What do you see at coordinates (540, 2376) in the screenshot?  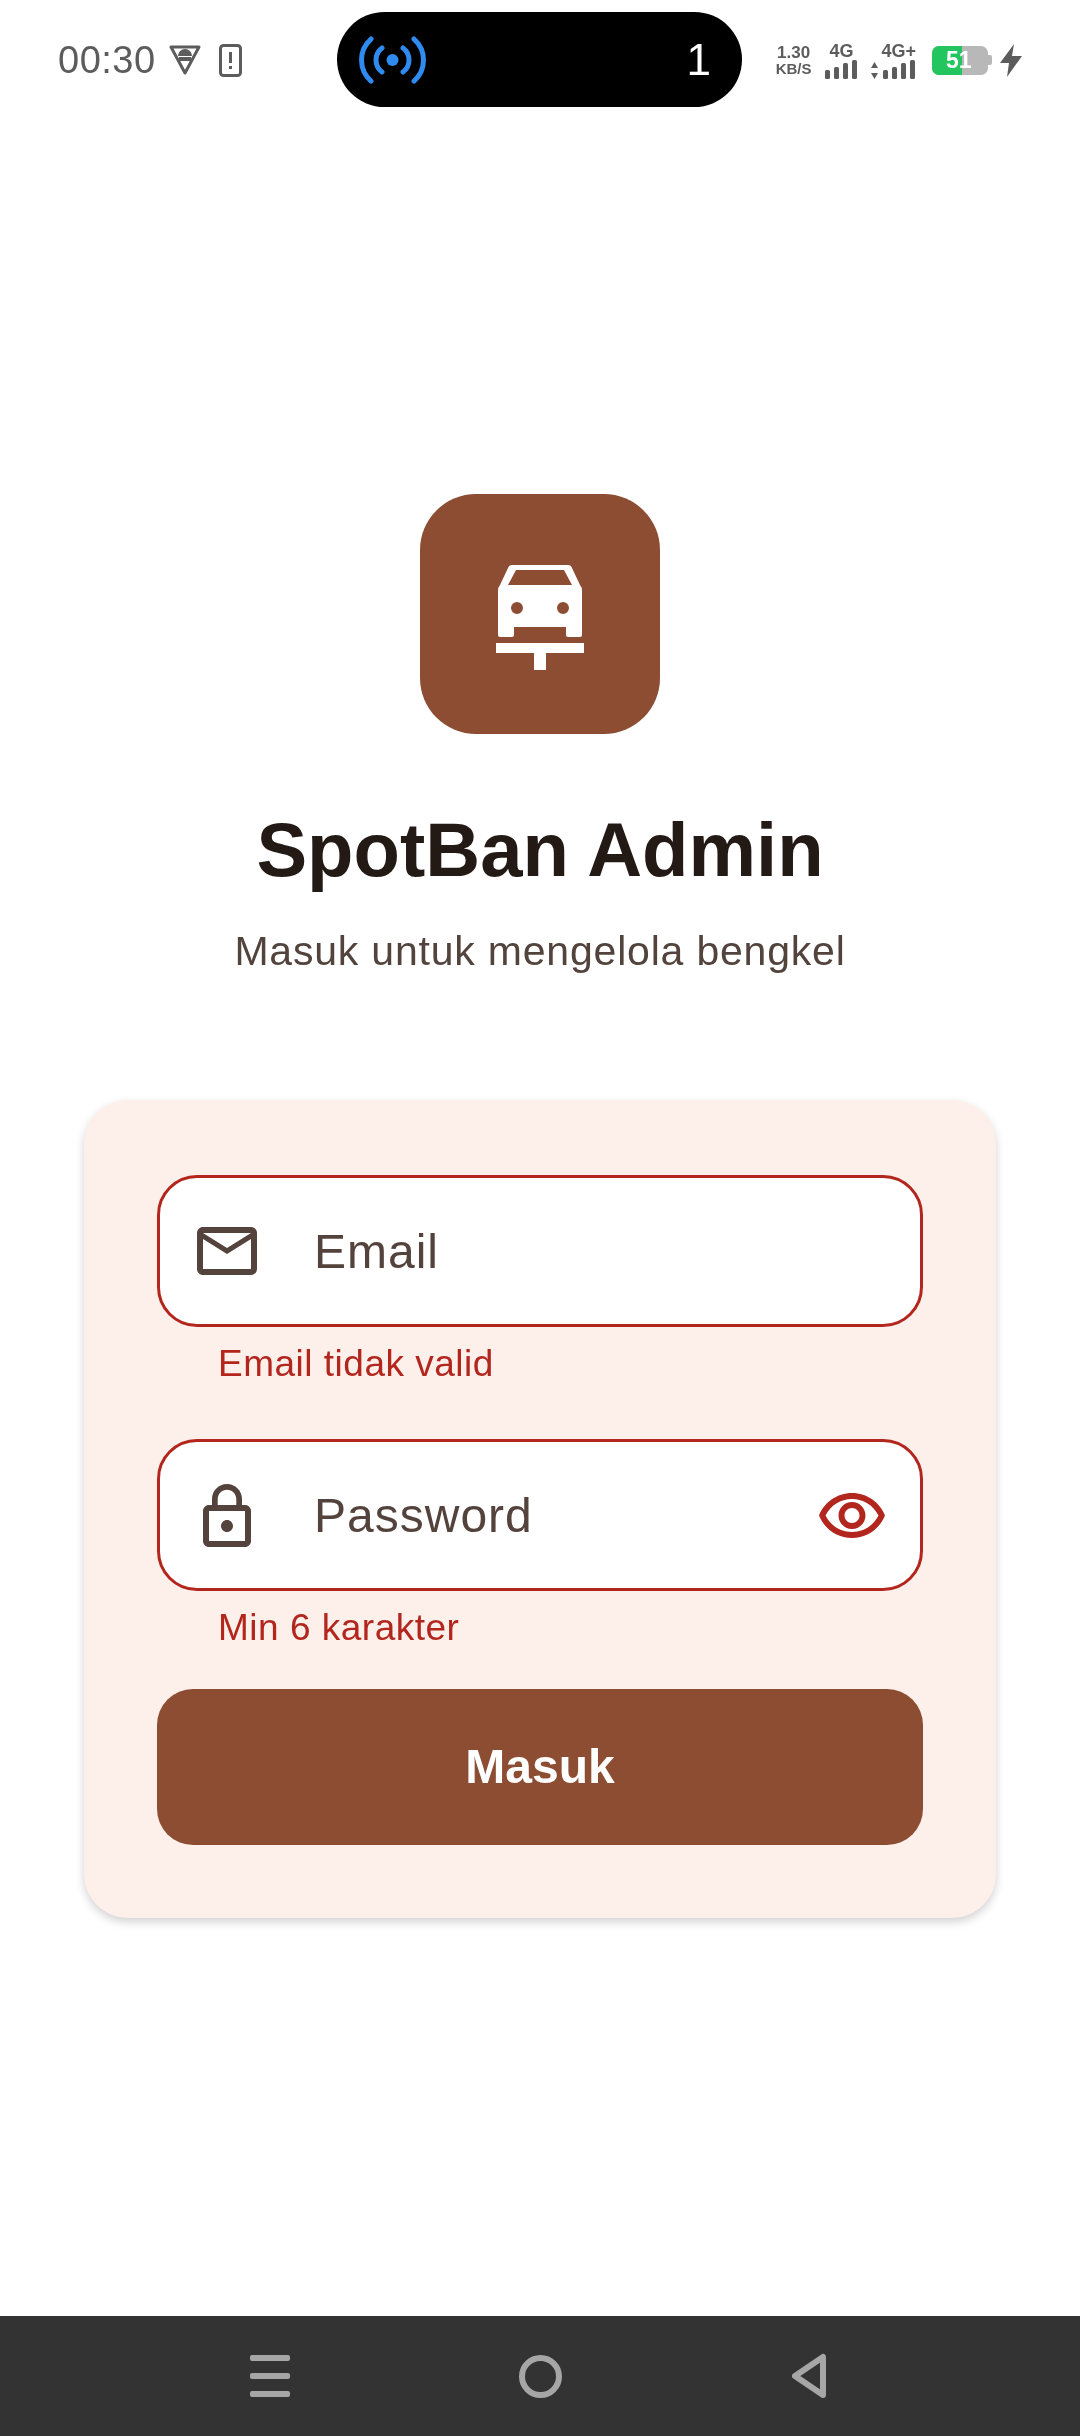 I see `home-icon` at bounding box center [540, 2376].